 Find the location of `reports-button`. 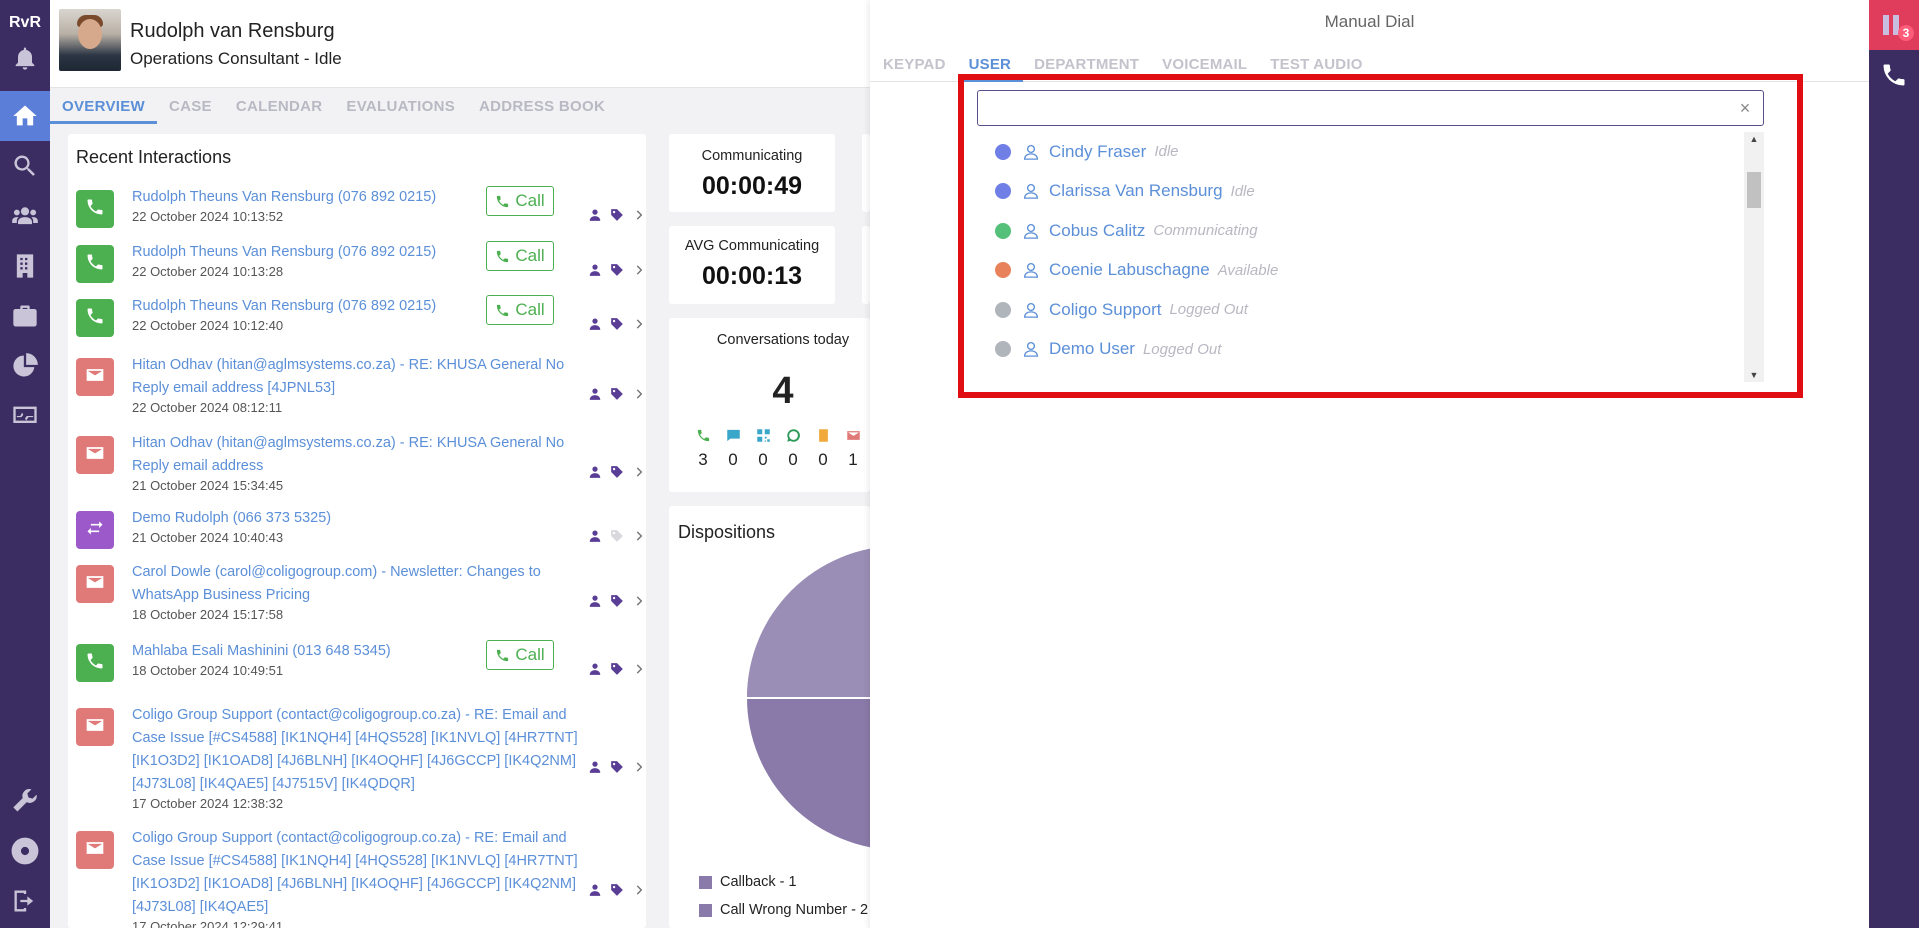

reports-button is located at coordinates (25, 366).